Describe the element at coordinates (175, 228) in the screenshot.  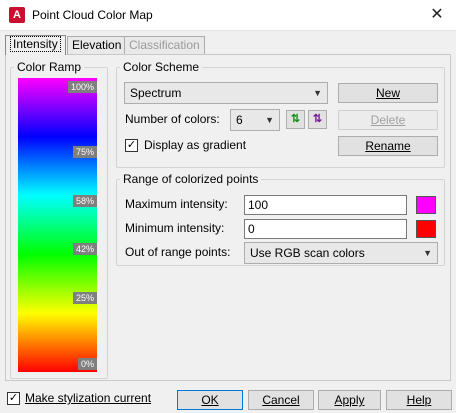
I see `min-intensity-label: Minimum intensity:` at that location.